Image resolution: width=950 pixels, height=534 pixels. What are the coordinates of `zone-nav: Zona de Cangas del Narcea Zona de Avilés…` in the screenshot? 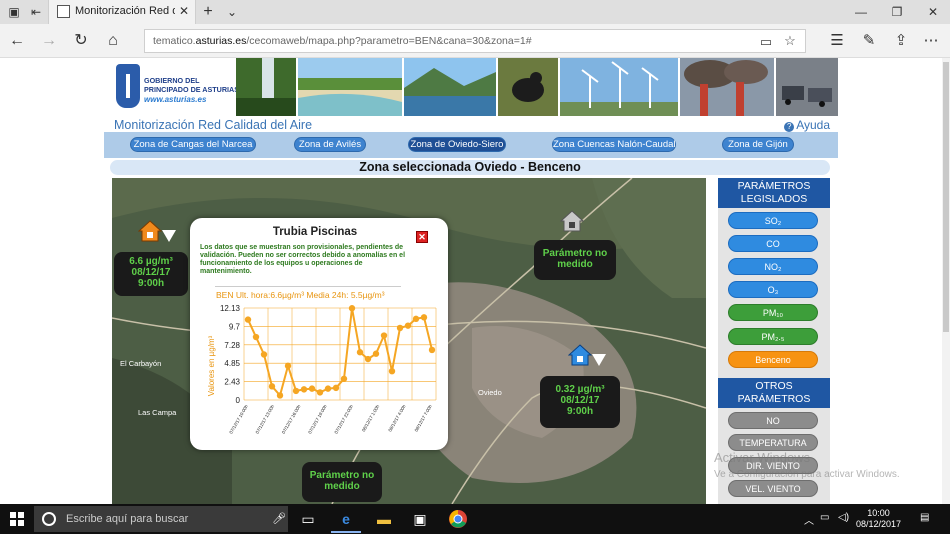 It's located at (471, 145).